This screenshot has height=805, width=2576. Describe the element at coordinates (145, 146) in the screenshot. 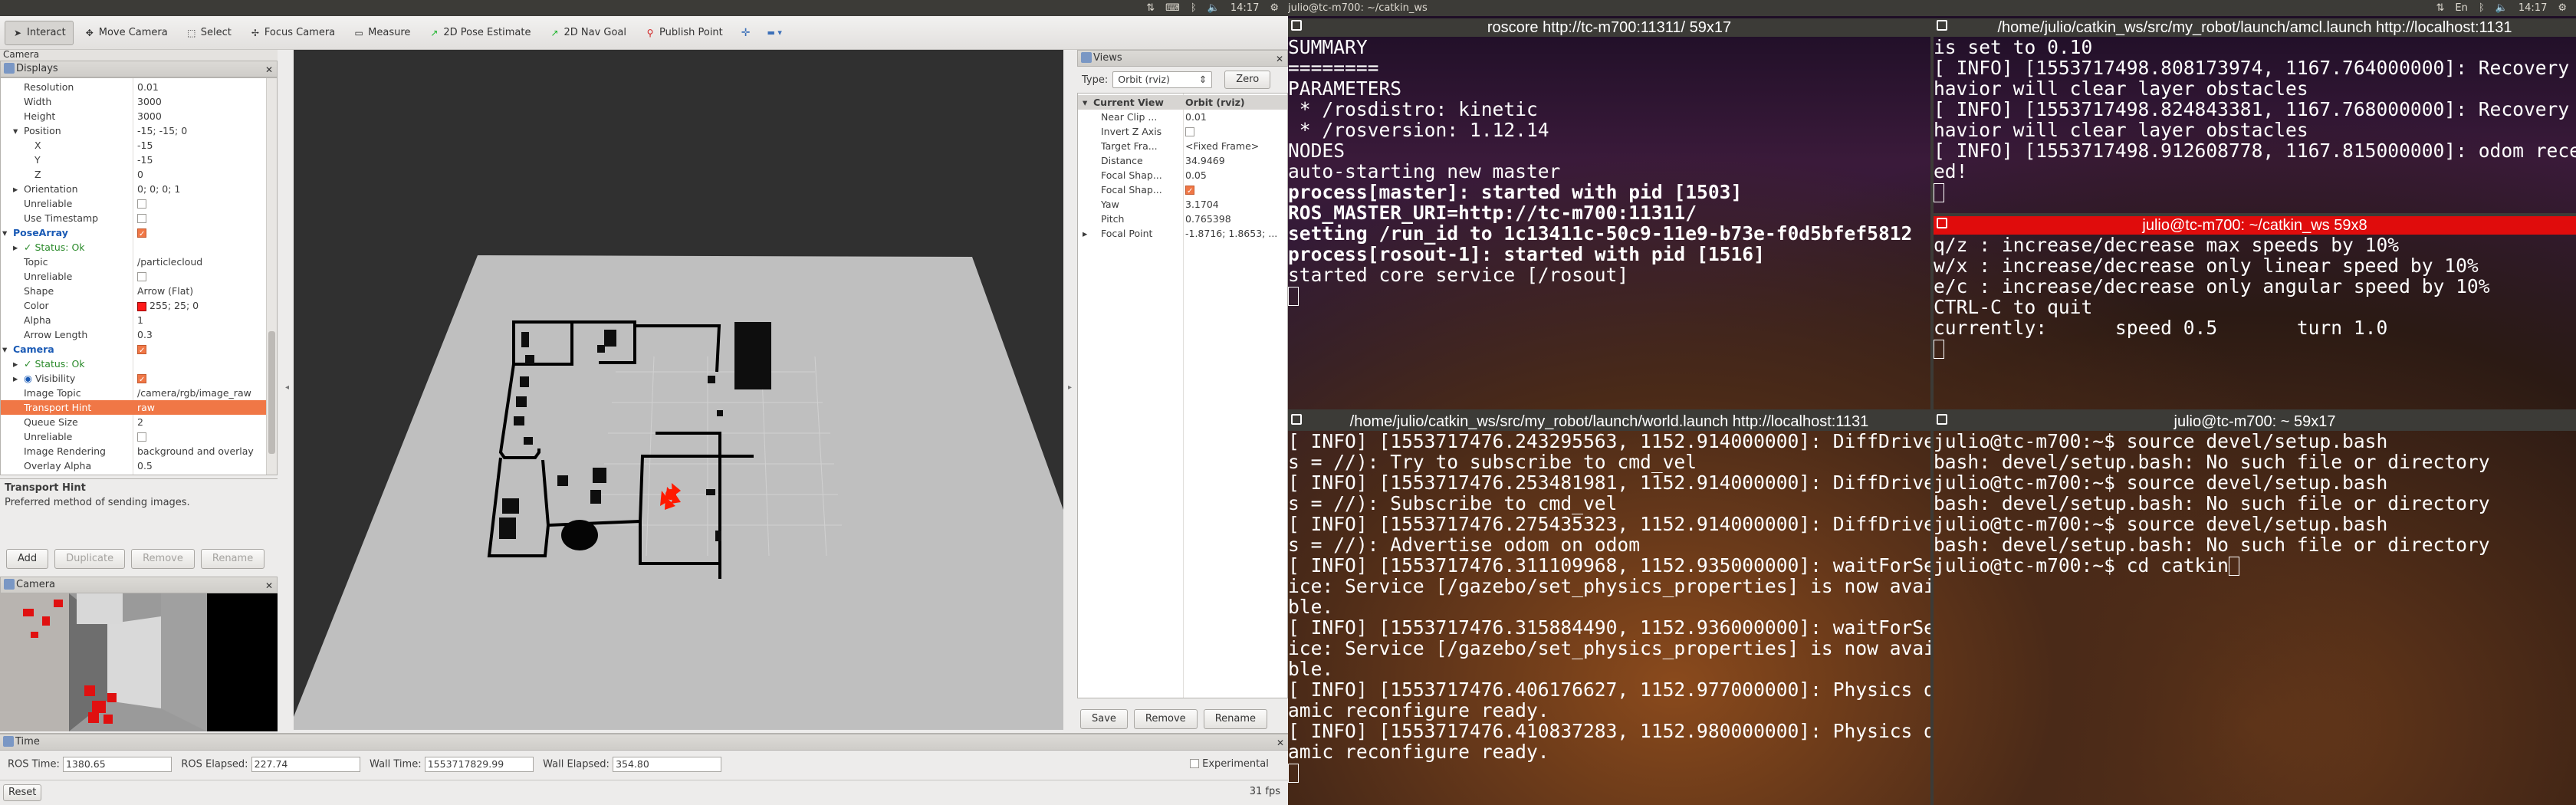

I see `tree-value: -15` at that location.